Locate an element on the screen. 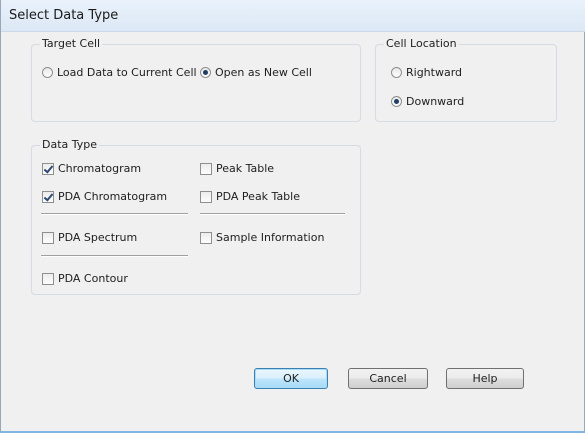 The height and width of the screenshot is (433, 585). cell-location-group: Cell Location is located at coordinates (466, 79).